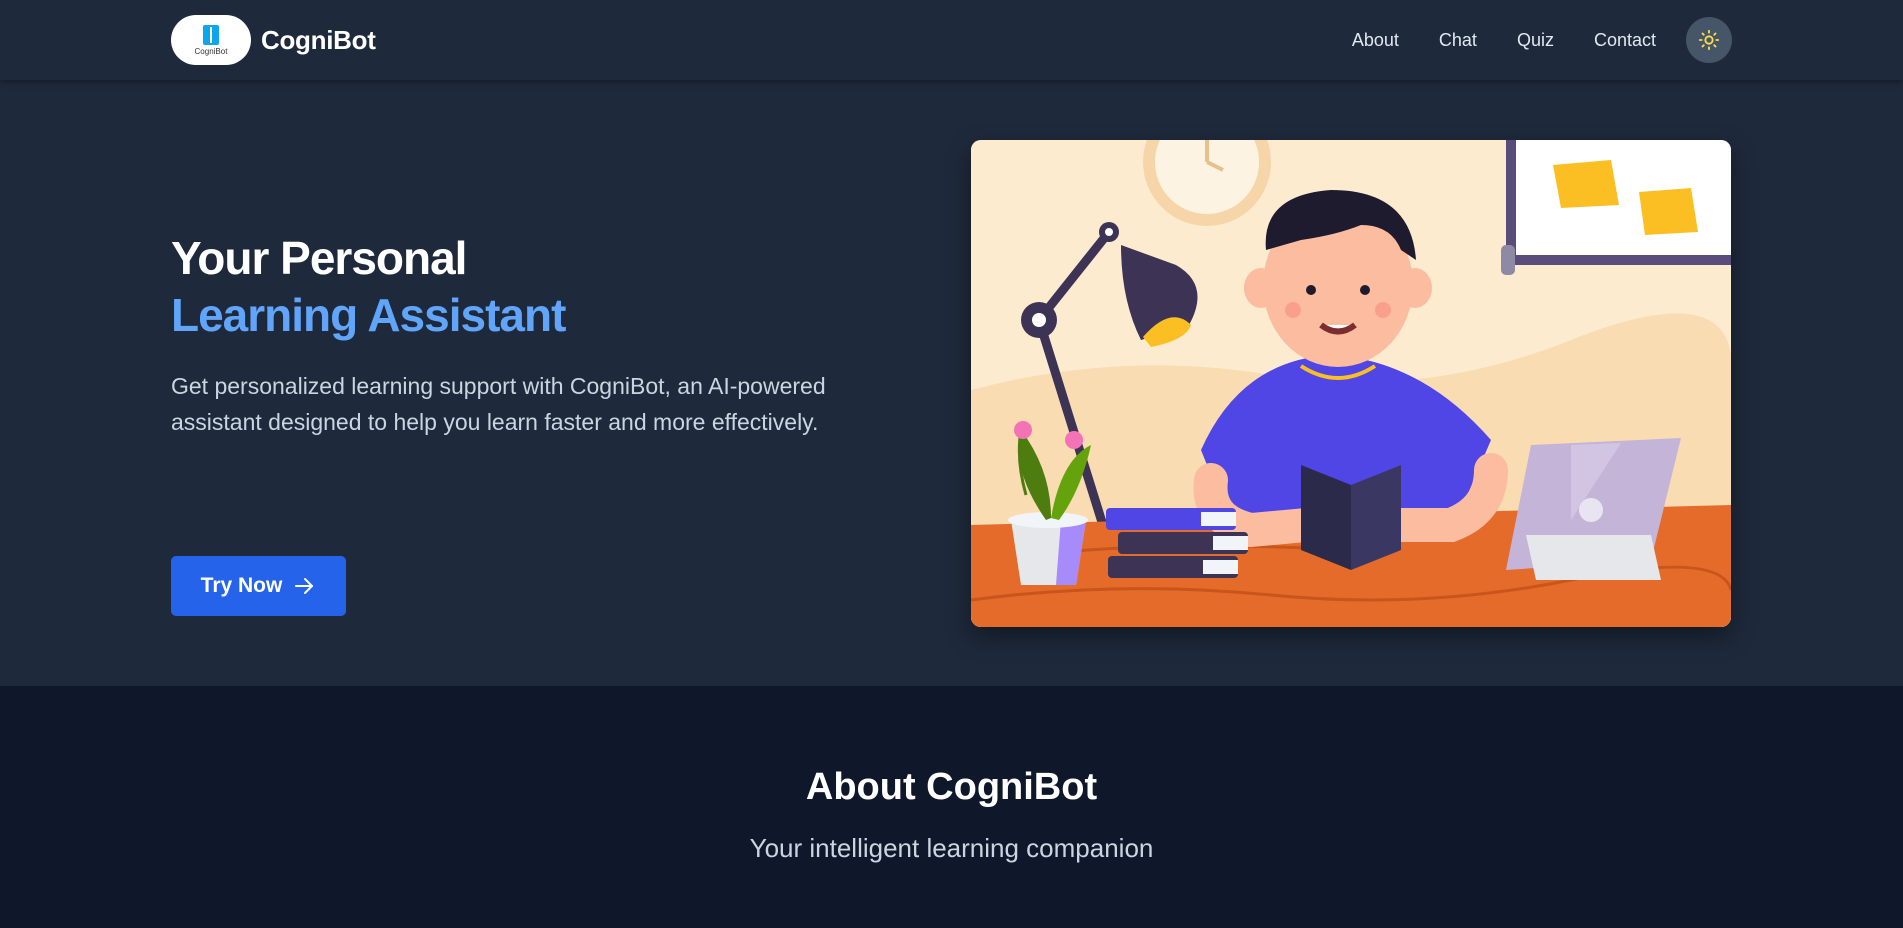 This screenshot has width=1903, height=928. What do you see at coordinates (368, 315) in the screenshot?
I see `hero-title-line2: Learning Assistant` at bounding box center [368, 315].